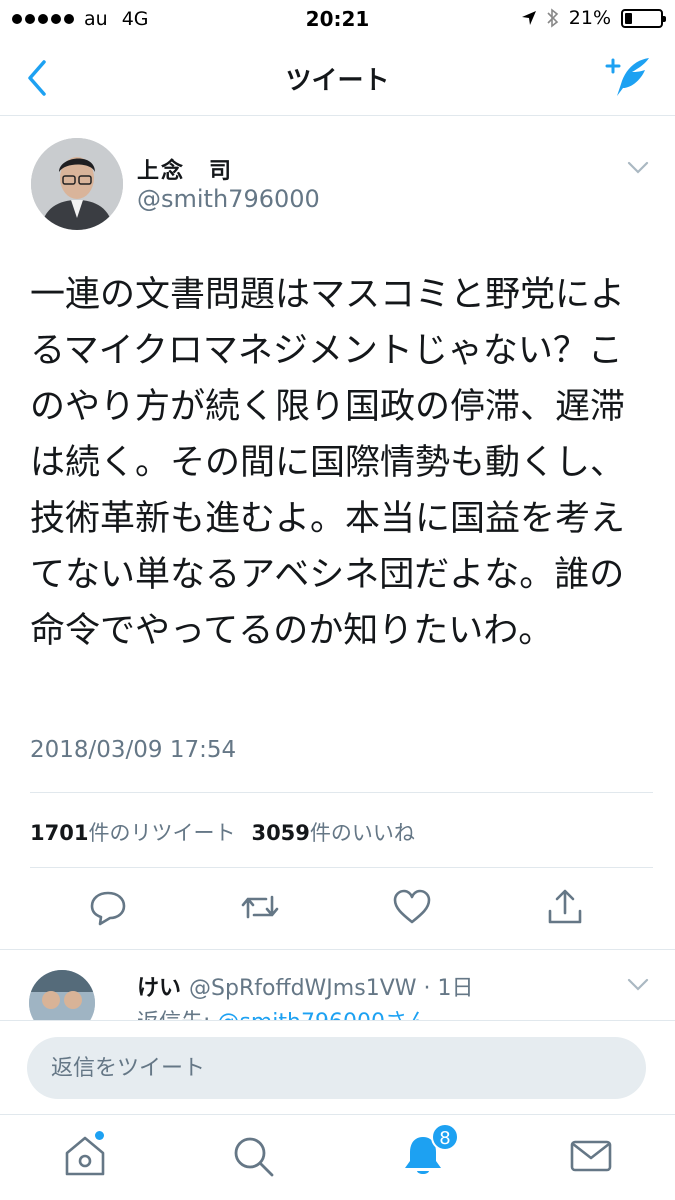  What do you see at coordinates (362, 833) in the screenshot?
I see `like-count-label: 件のいいね` at bounding box center [362, 833].